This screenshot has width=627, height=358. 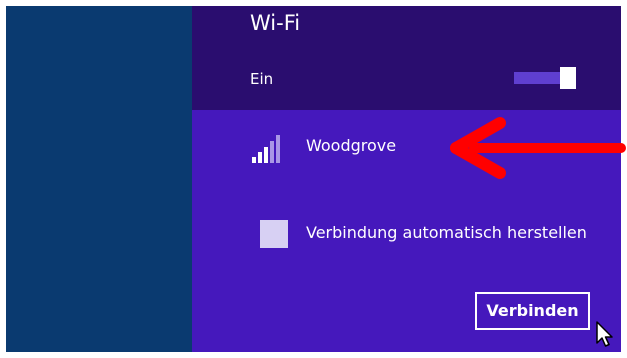 What do you see at coordinates (446, 232) in the screenshot?
I see `auto-connect-label: Verbindung automatisch herstellen` at bounding box center [446, 232].